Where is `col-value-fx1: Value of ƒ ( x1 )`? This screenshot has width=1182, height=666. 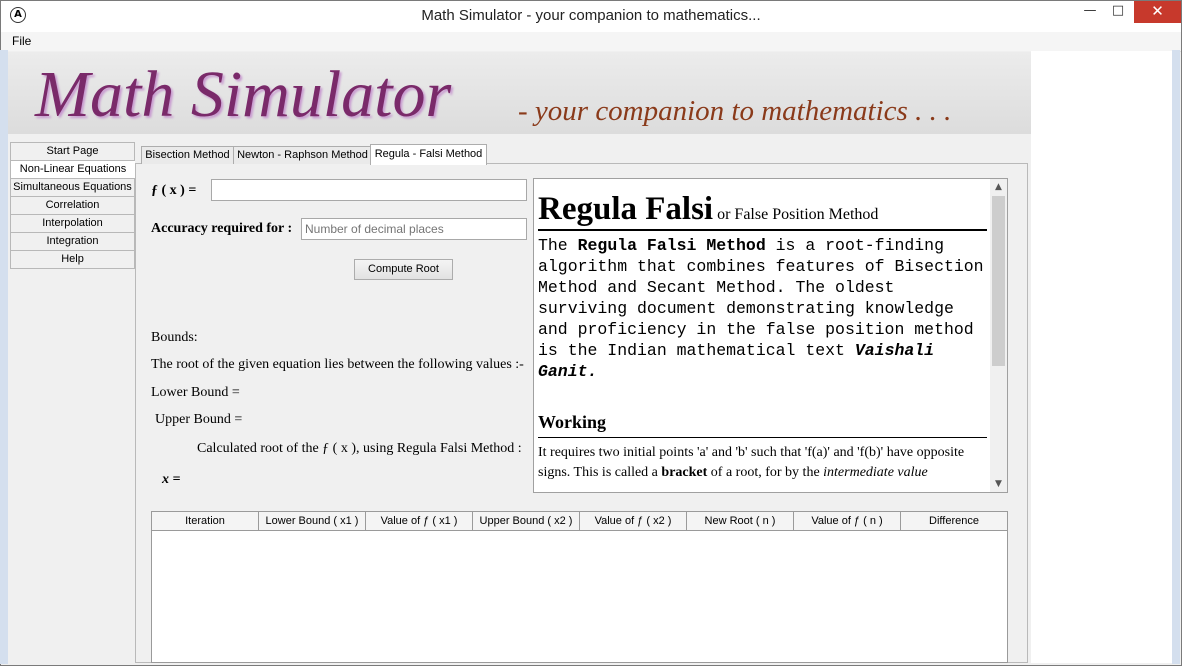
col-value-fx1: Value of ƒ ( x1 ) is located at coordinates (419, 521).